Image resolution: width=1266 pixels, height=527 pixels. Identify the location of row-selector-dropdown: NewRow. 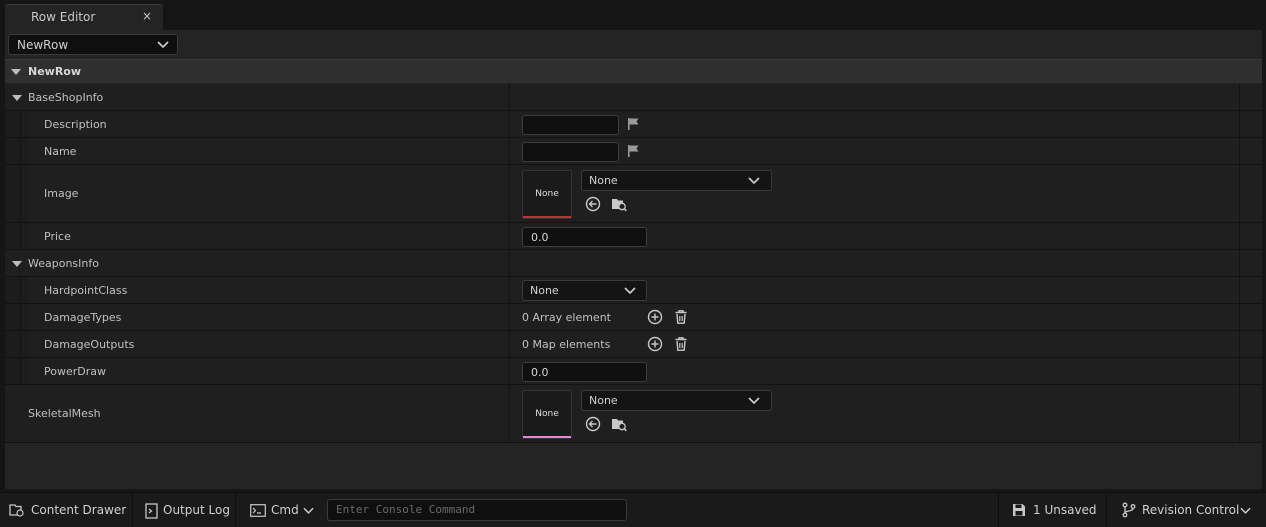
(93, 44).